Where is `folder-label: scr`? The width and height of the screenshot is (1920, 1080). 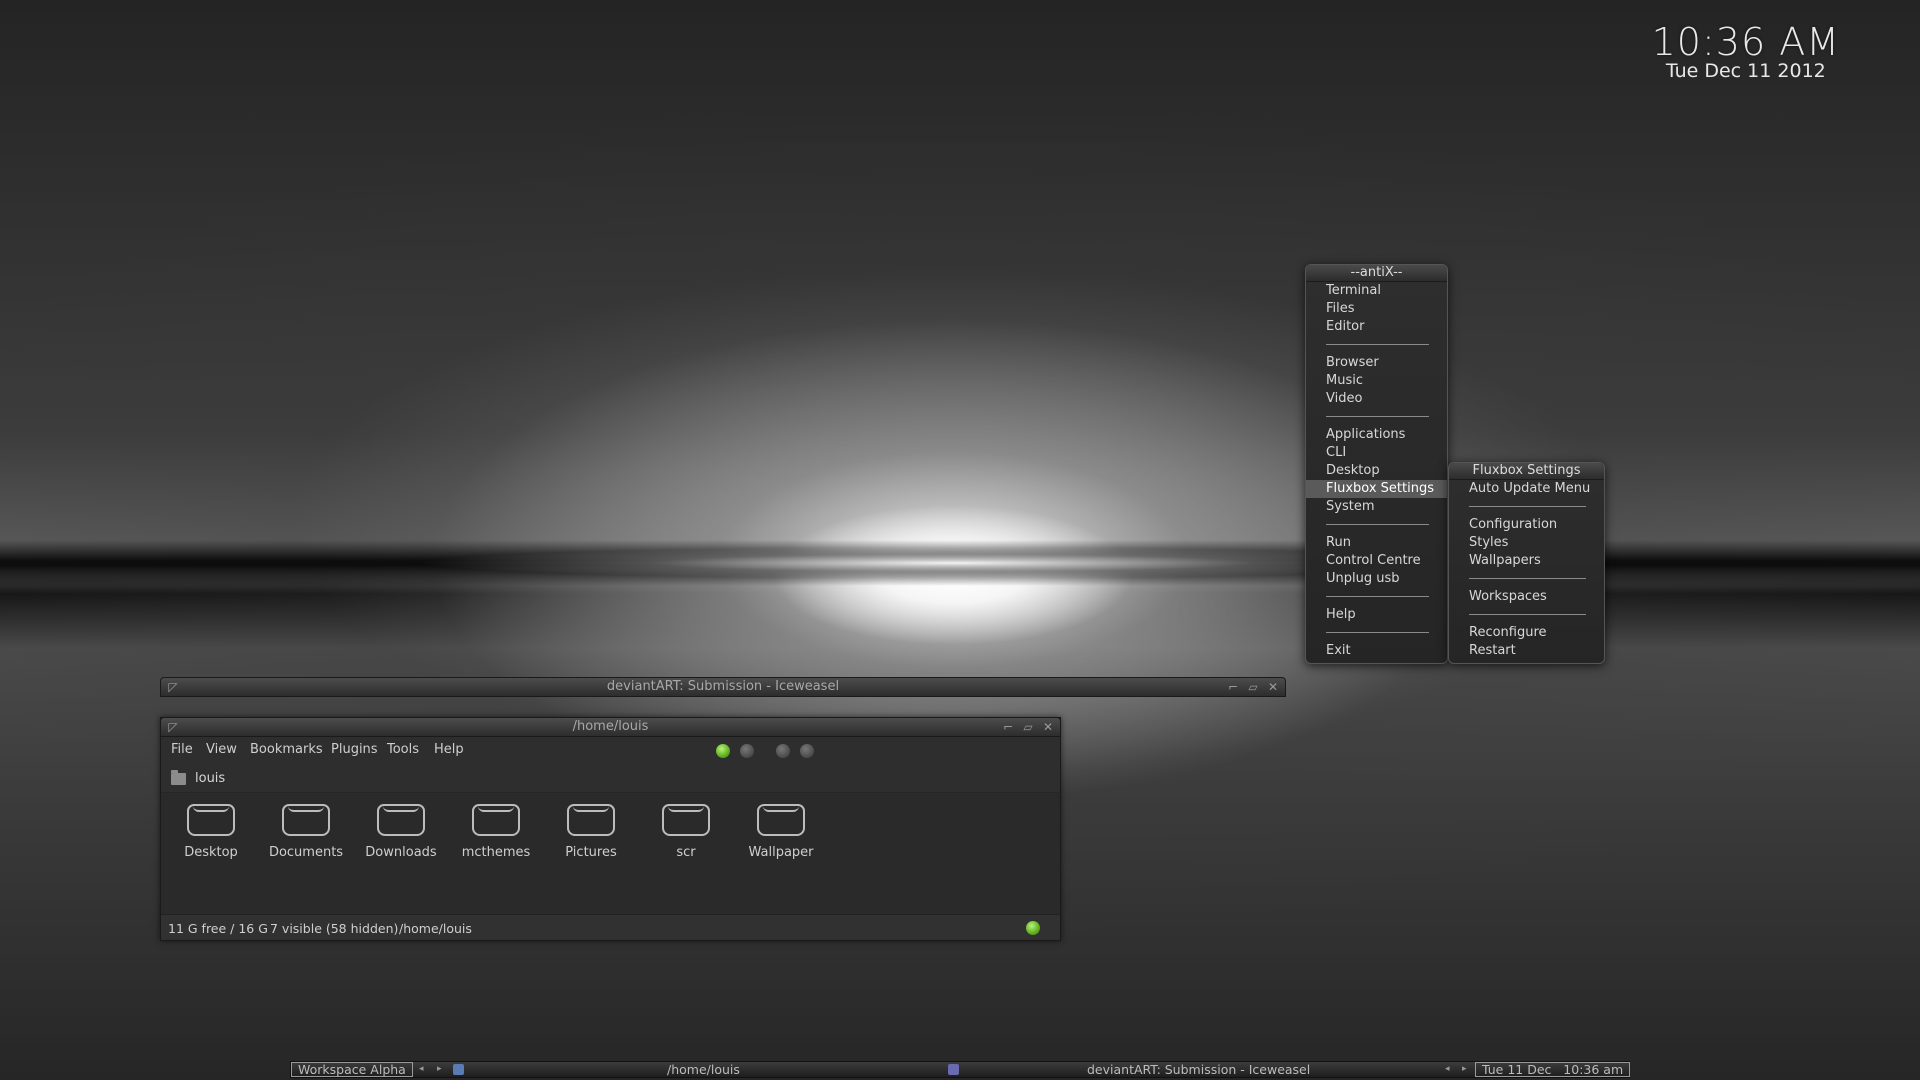 folder-label: scr is located at coordinates (686, 852).